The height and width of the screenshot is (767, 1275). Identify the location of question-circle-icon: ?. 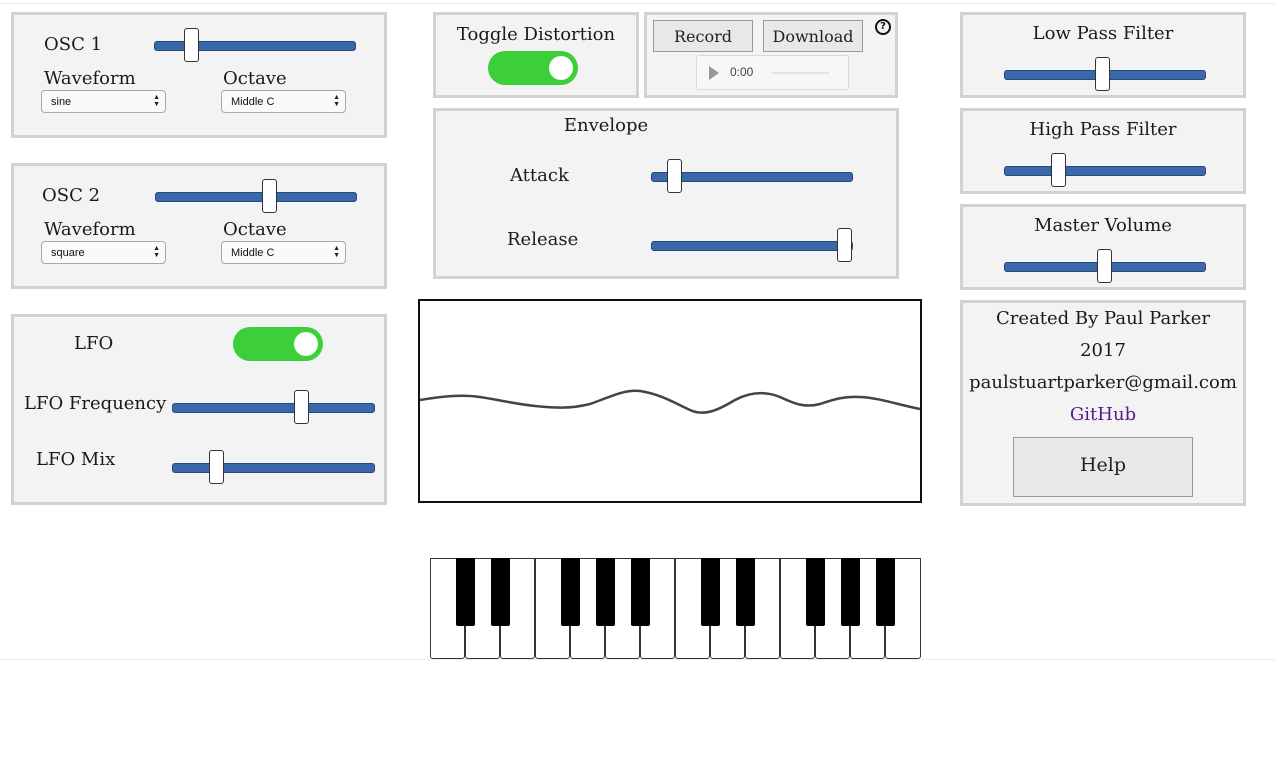
(883, 27).